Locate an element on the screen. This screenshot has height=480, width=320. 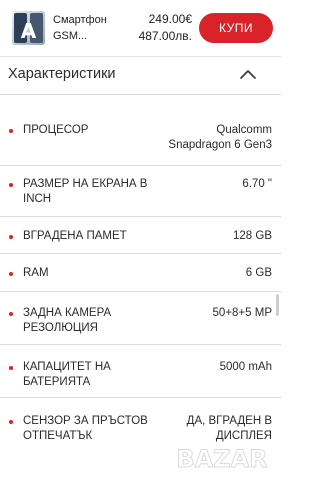
svg-text: A is located at coordinates (29, 31).